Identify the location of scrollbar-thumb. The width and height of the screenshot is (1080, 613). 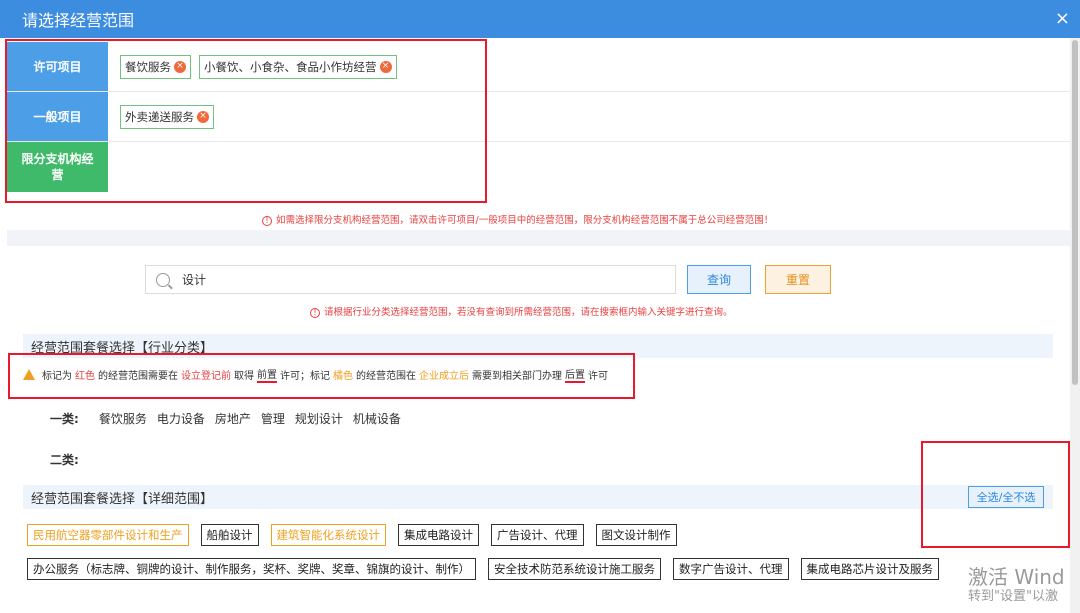
(1075, 212).